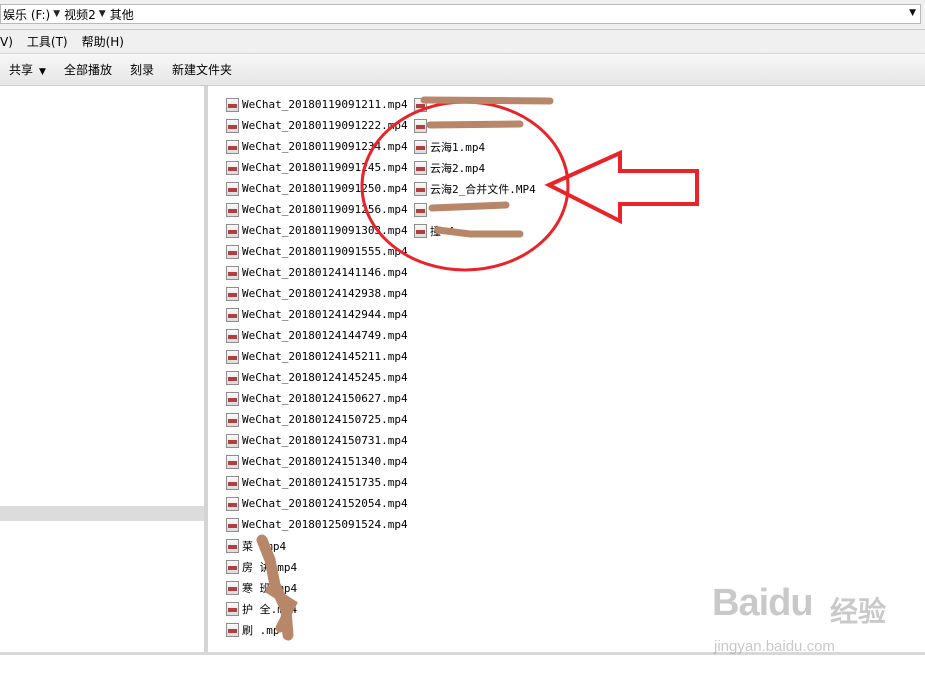 The height and width of the screenshot is (679, 925). Describe the element at coordinates (325, 461) in the screenshot. I see `file-name: WeChat_20180124151340.mp4` at that location.